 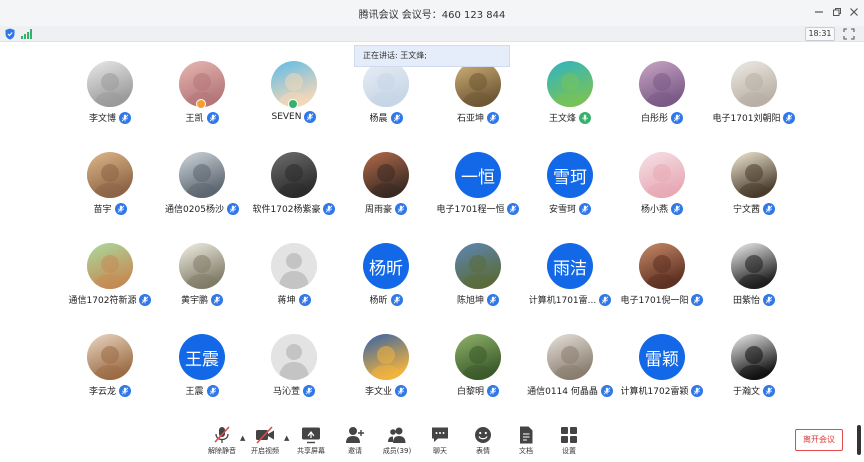 What do you see at coordinates (440, 441) in the screenshot?
I see `chat-button: 聊天` at bounding box center [440, 441].